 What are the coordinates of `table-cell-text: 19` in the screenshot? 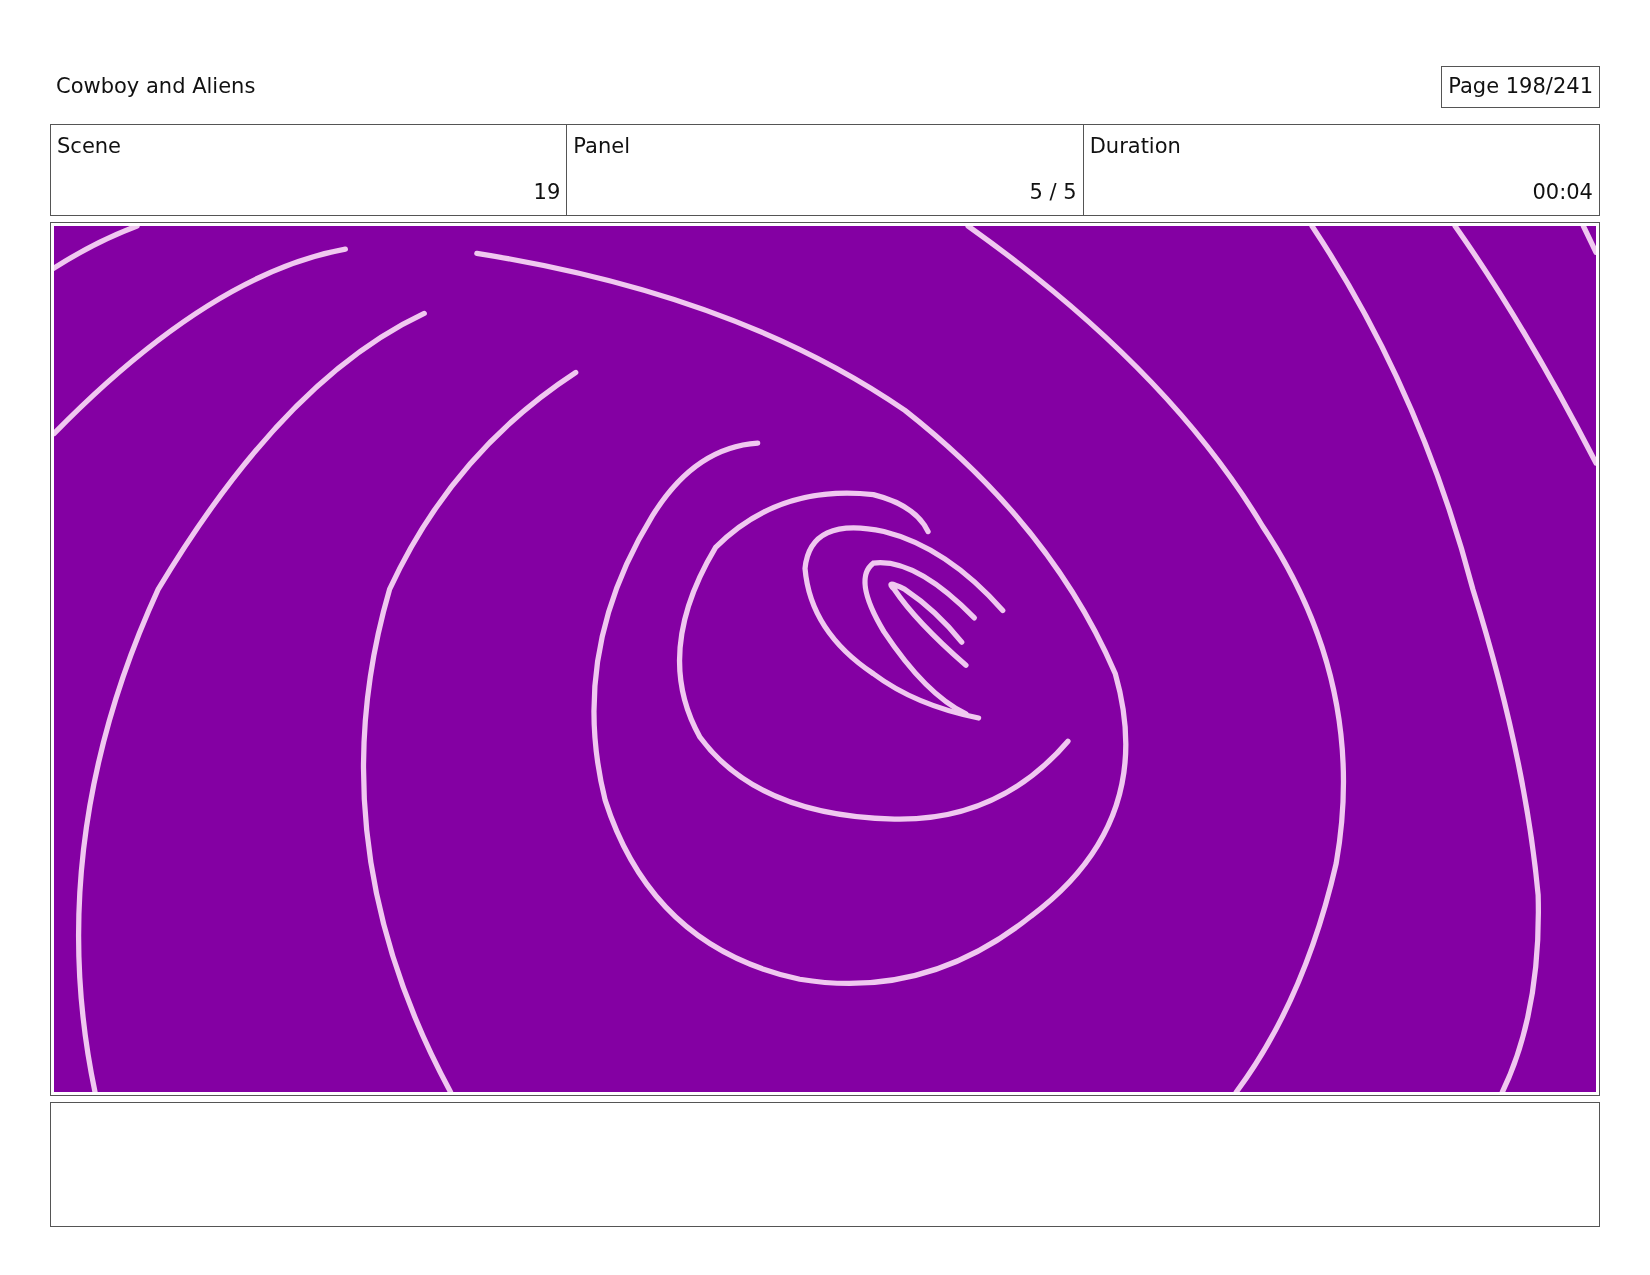 It's located at (546, 192).